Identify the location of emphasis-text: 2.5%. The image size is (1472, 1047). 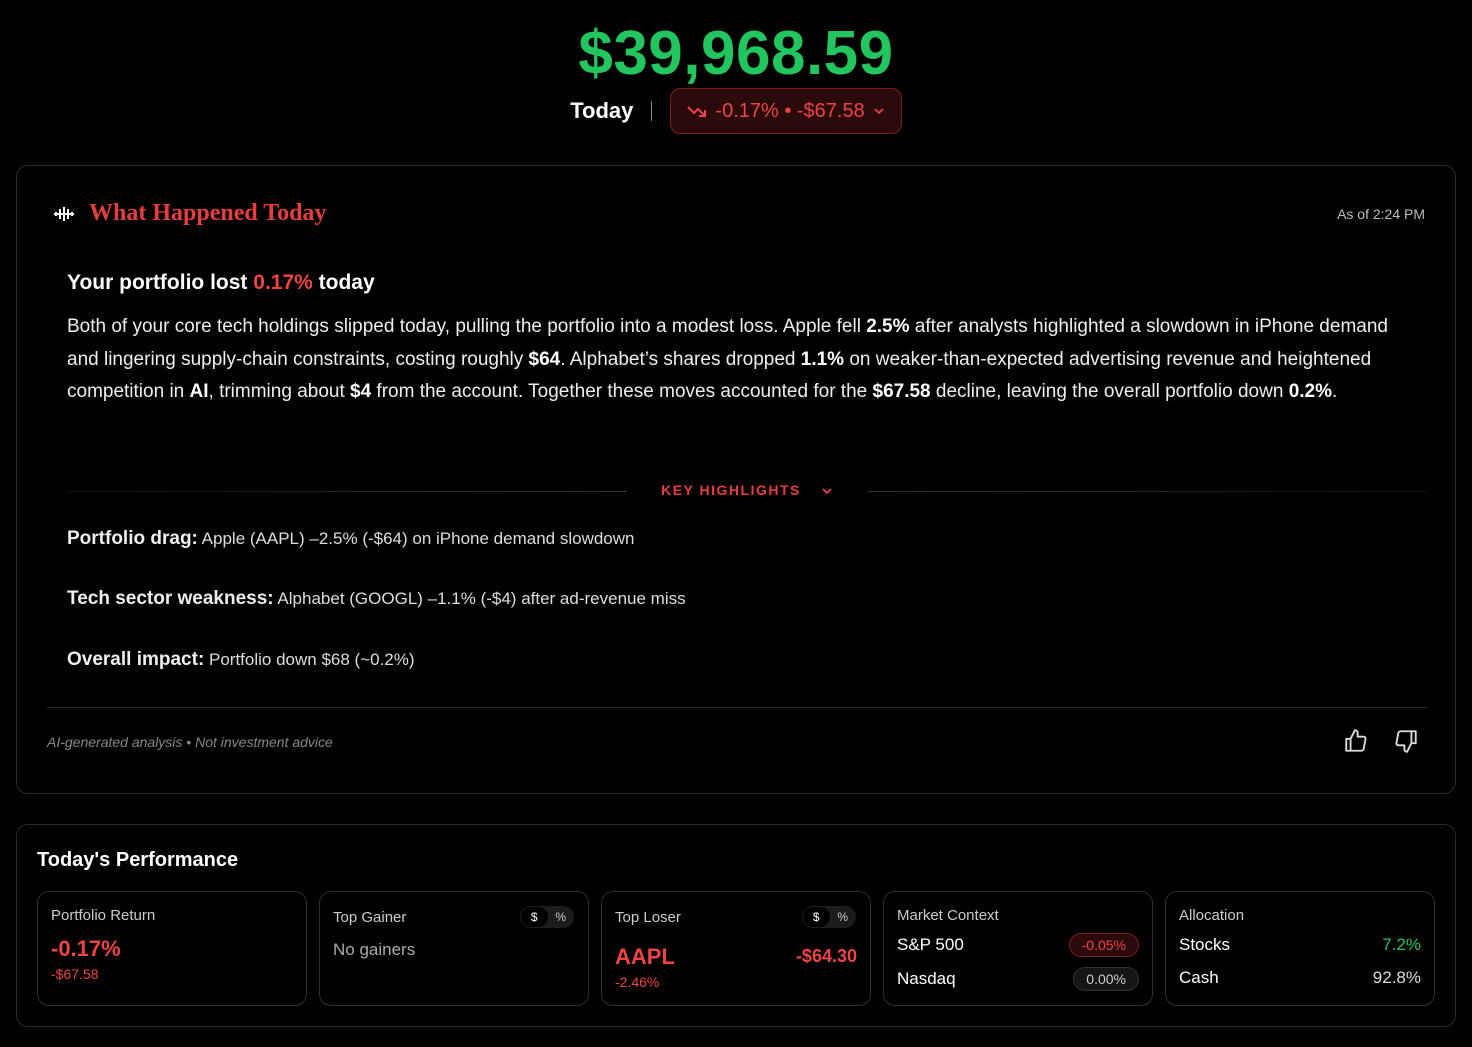
(888, 326).